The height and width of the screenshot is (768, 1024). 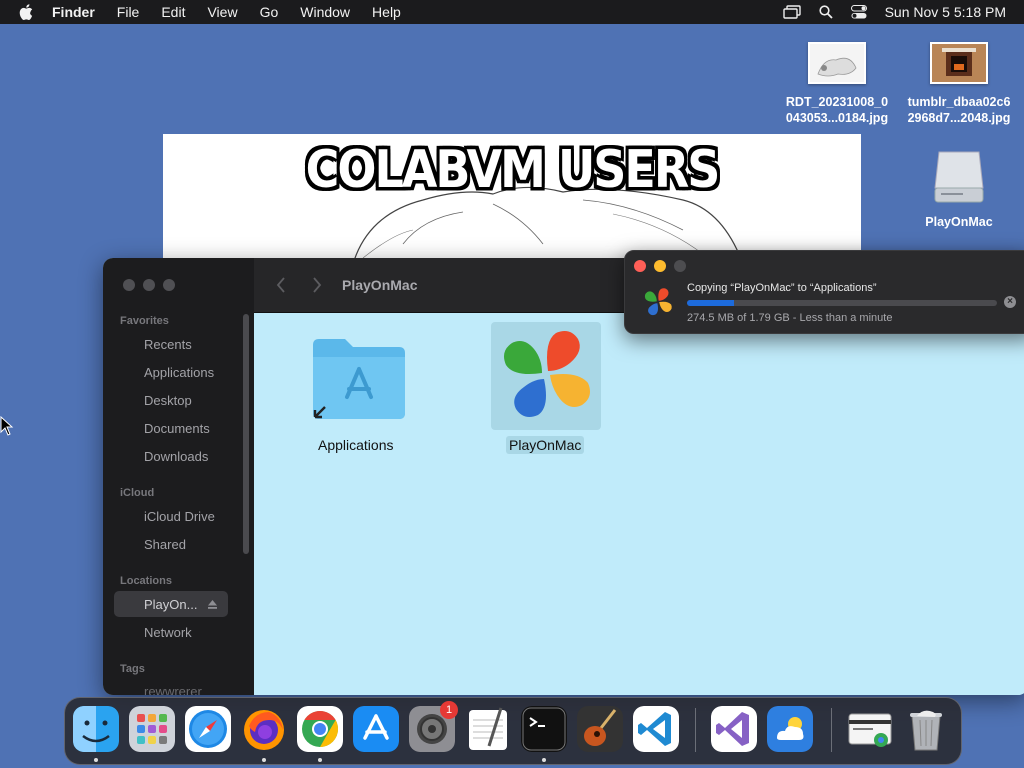 What do you see at coordinates (177, 428) in the screenshot?
I see `sidebar-item-documents: Documents` at bounding box center [177, 428].